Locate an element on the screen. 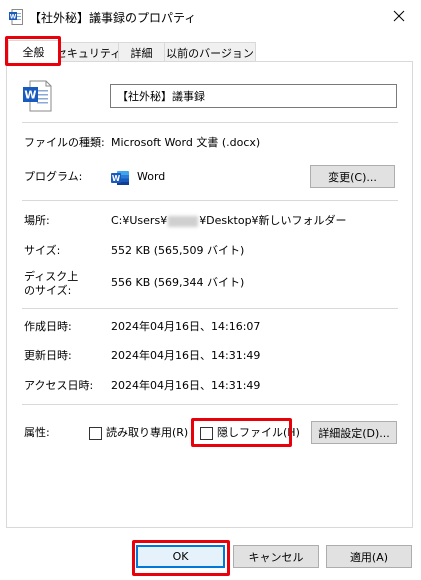  hidden-highlight-box is located at coordinates (241, 432).